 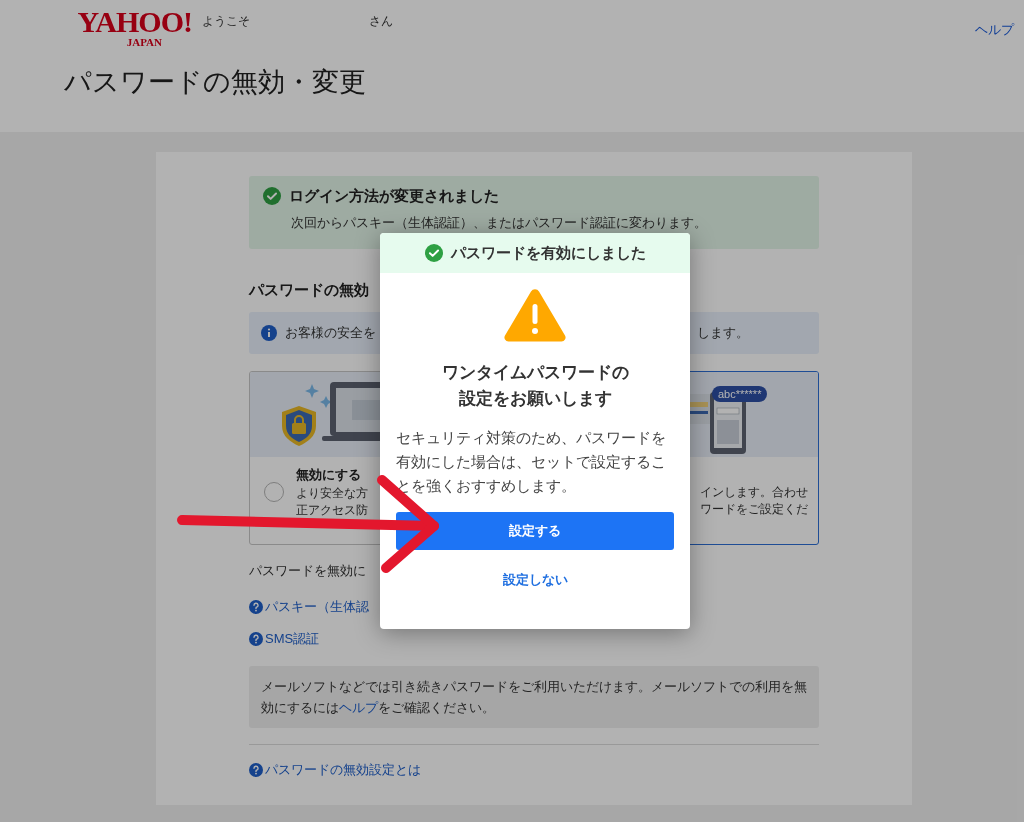 What do you see at coordinates (332, 510) in the screenshot?
I see `option-description: 正アクセス防` at bounding box center [332, 510].